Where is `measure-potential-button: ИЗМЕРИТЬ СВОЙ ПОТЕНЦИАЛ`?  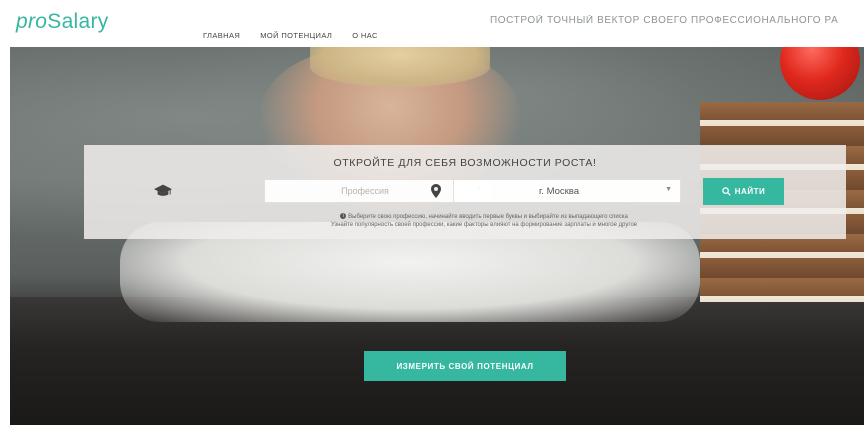
measure-potential-button: ИЗМЕРИТЬ СВОЙ ПОТЕНЦИАЛ is located at coordinates (465, 366).